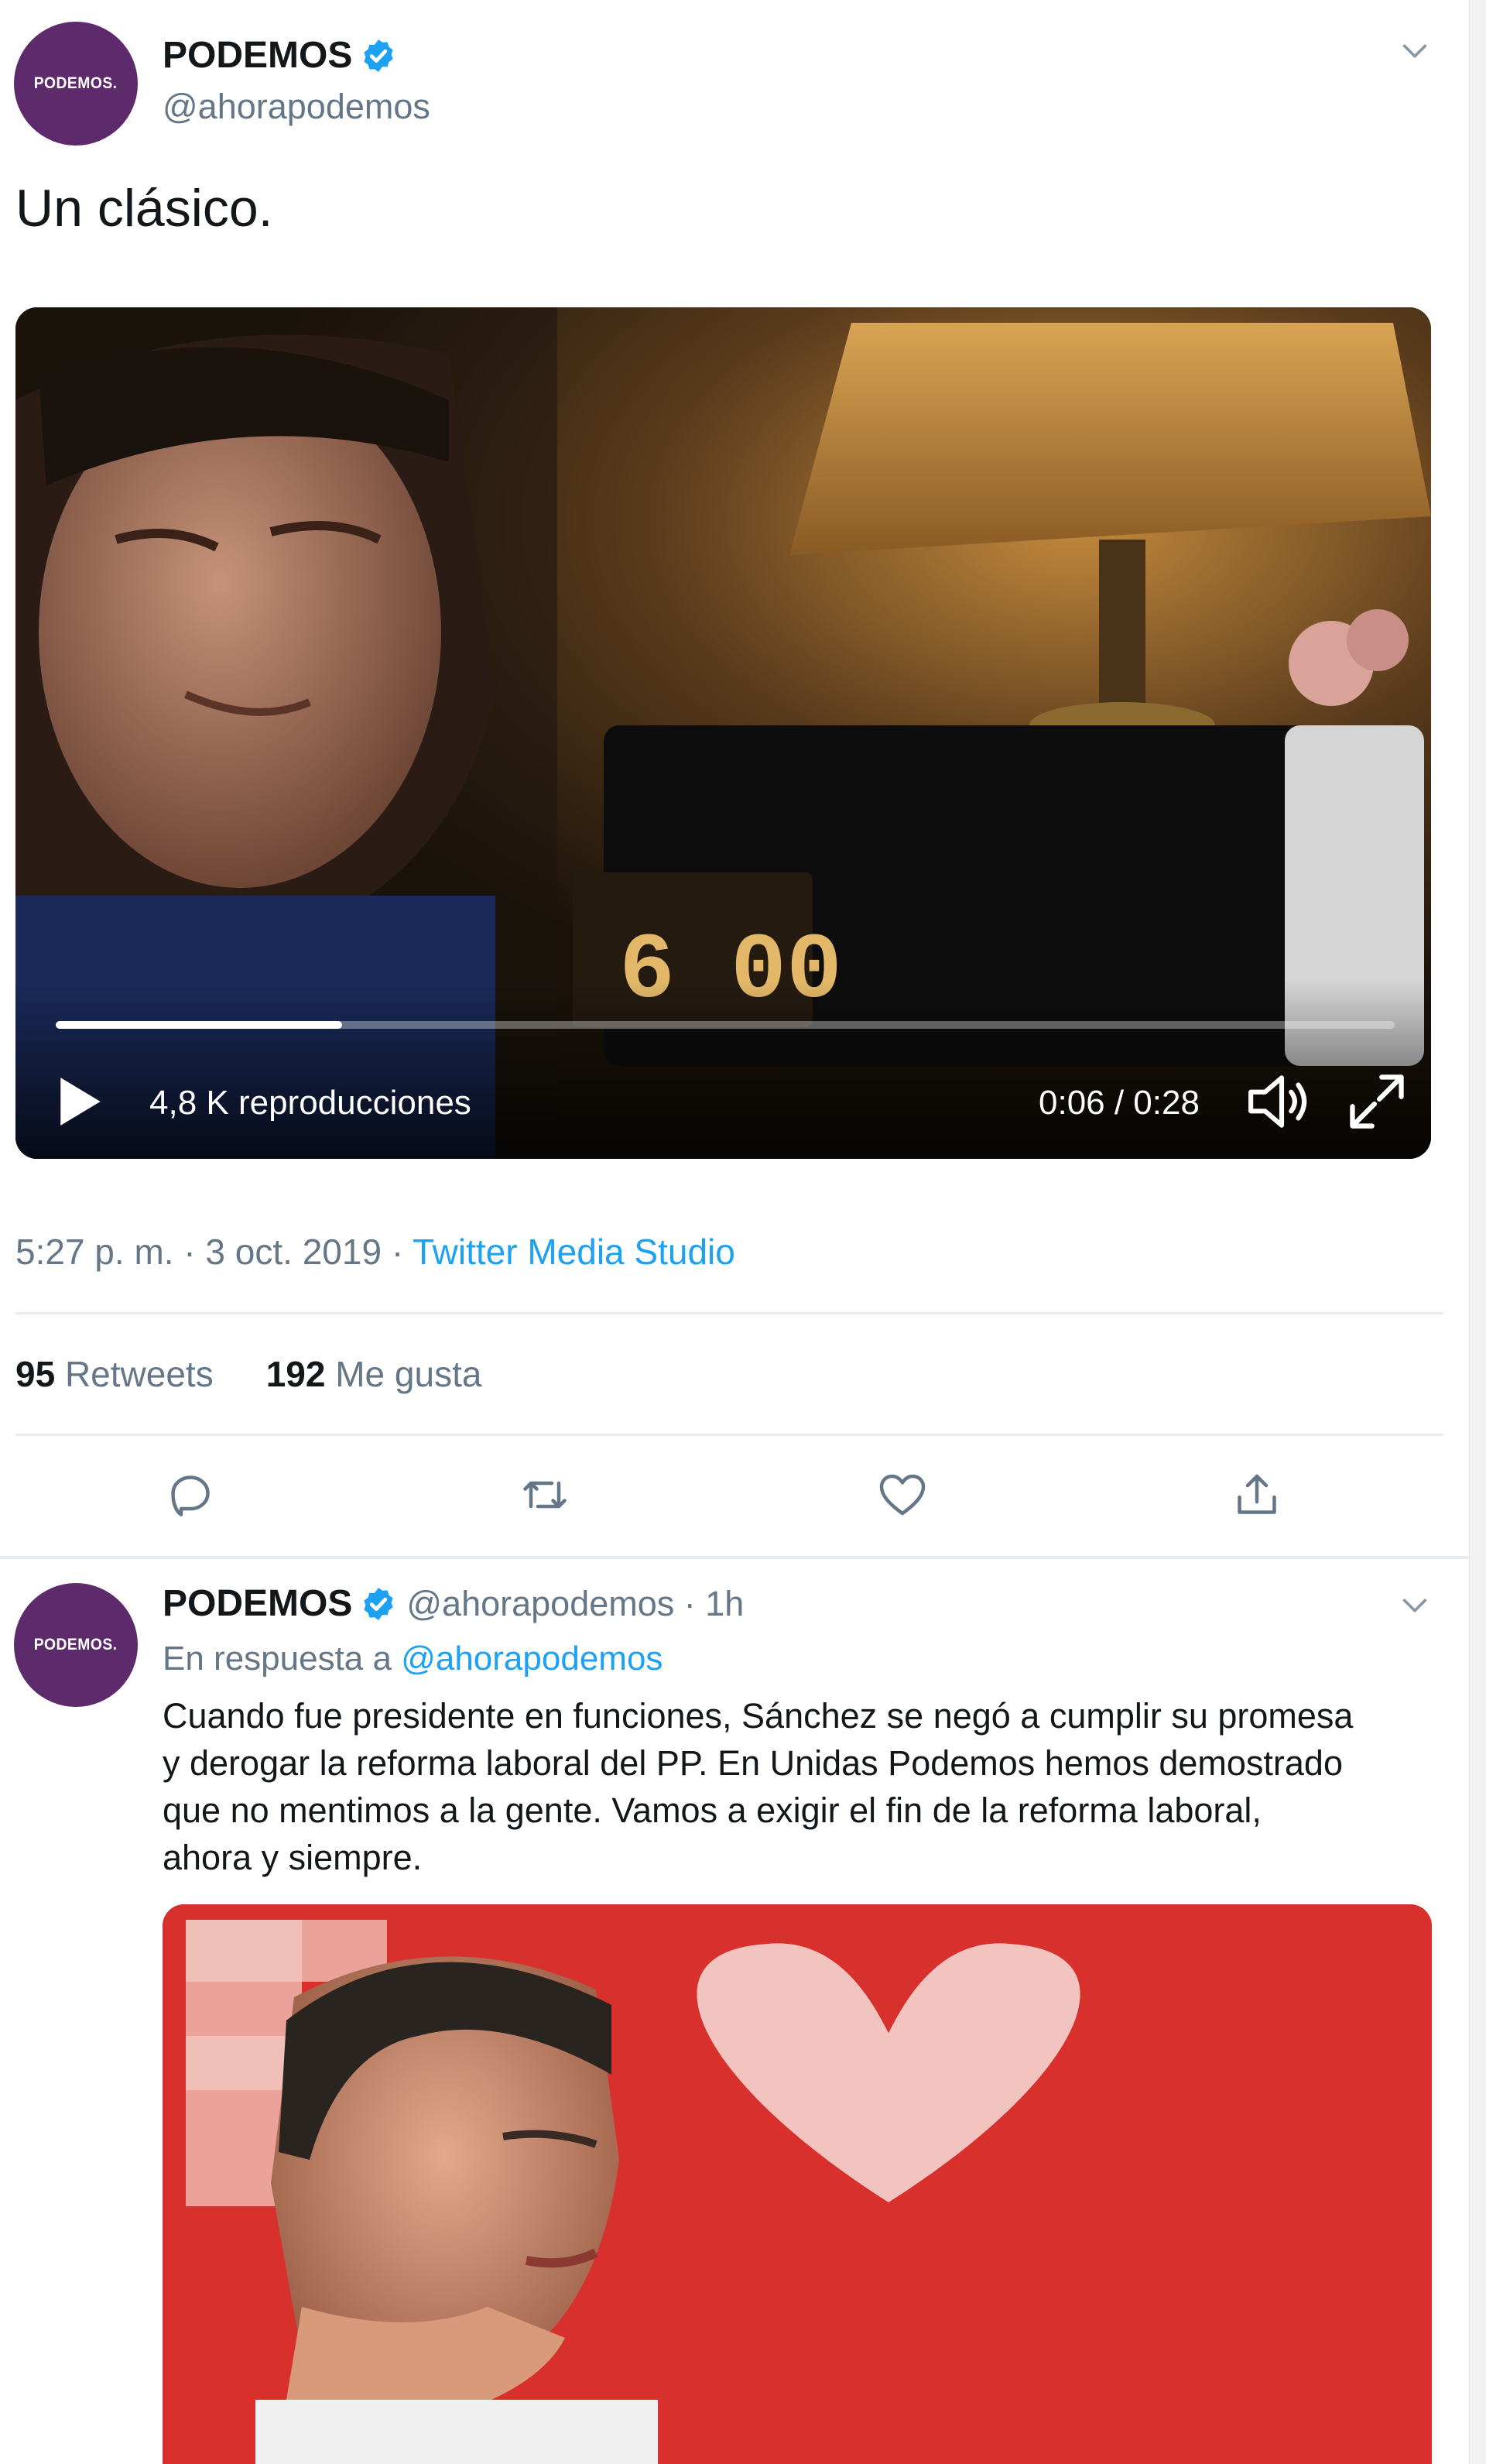 This screenshot has width=1486, height=2464. I want to click on reply-header: PODEMOS @ahorapodemos · 1h, so click(453, 1603).